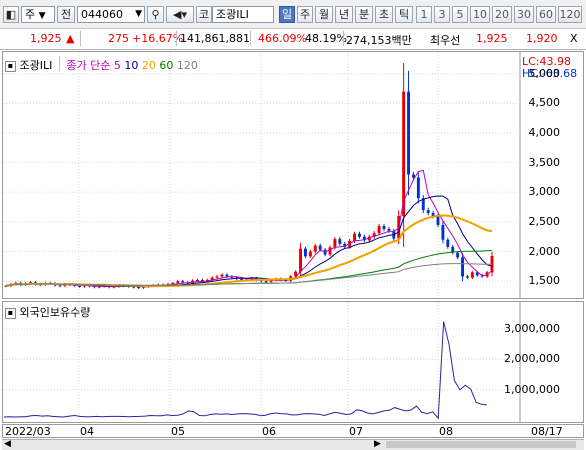  I want to click on price-y-tick: 3,000, so click(544, 192).